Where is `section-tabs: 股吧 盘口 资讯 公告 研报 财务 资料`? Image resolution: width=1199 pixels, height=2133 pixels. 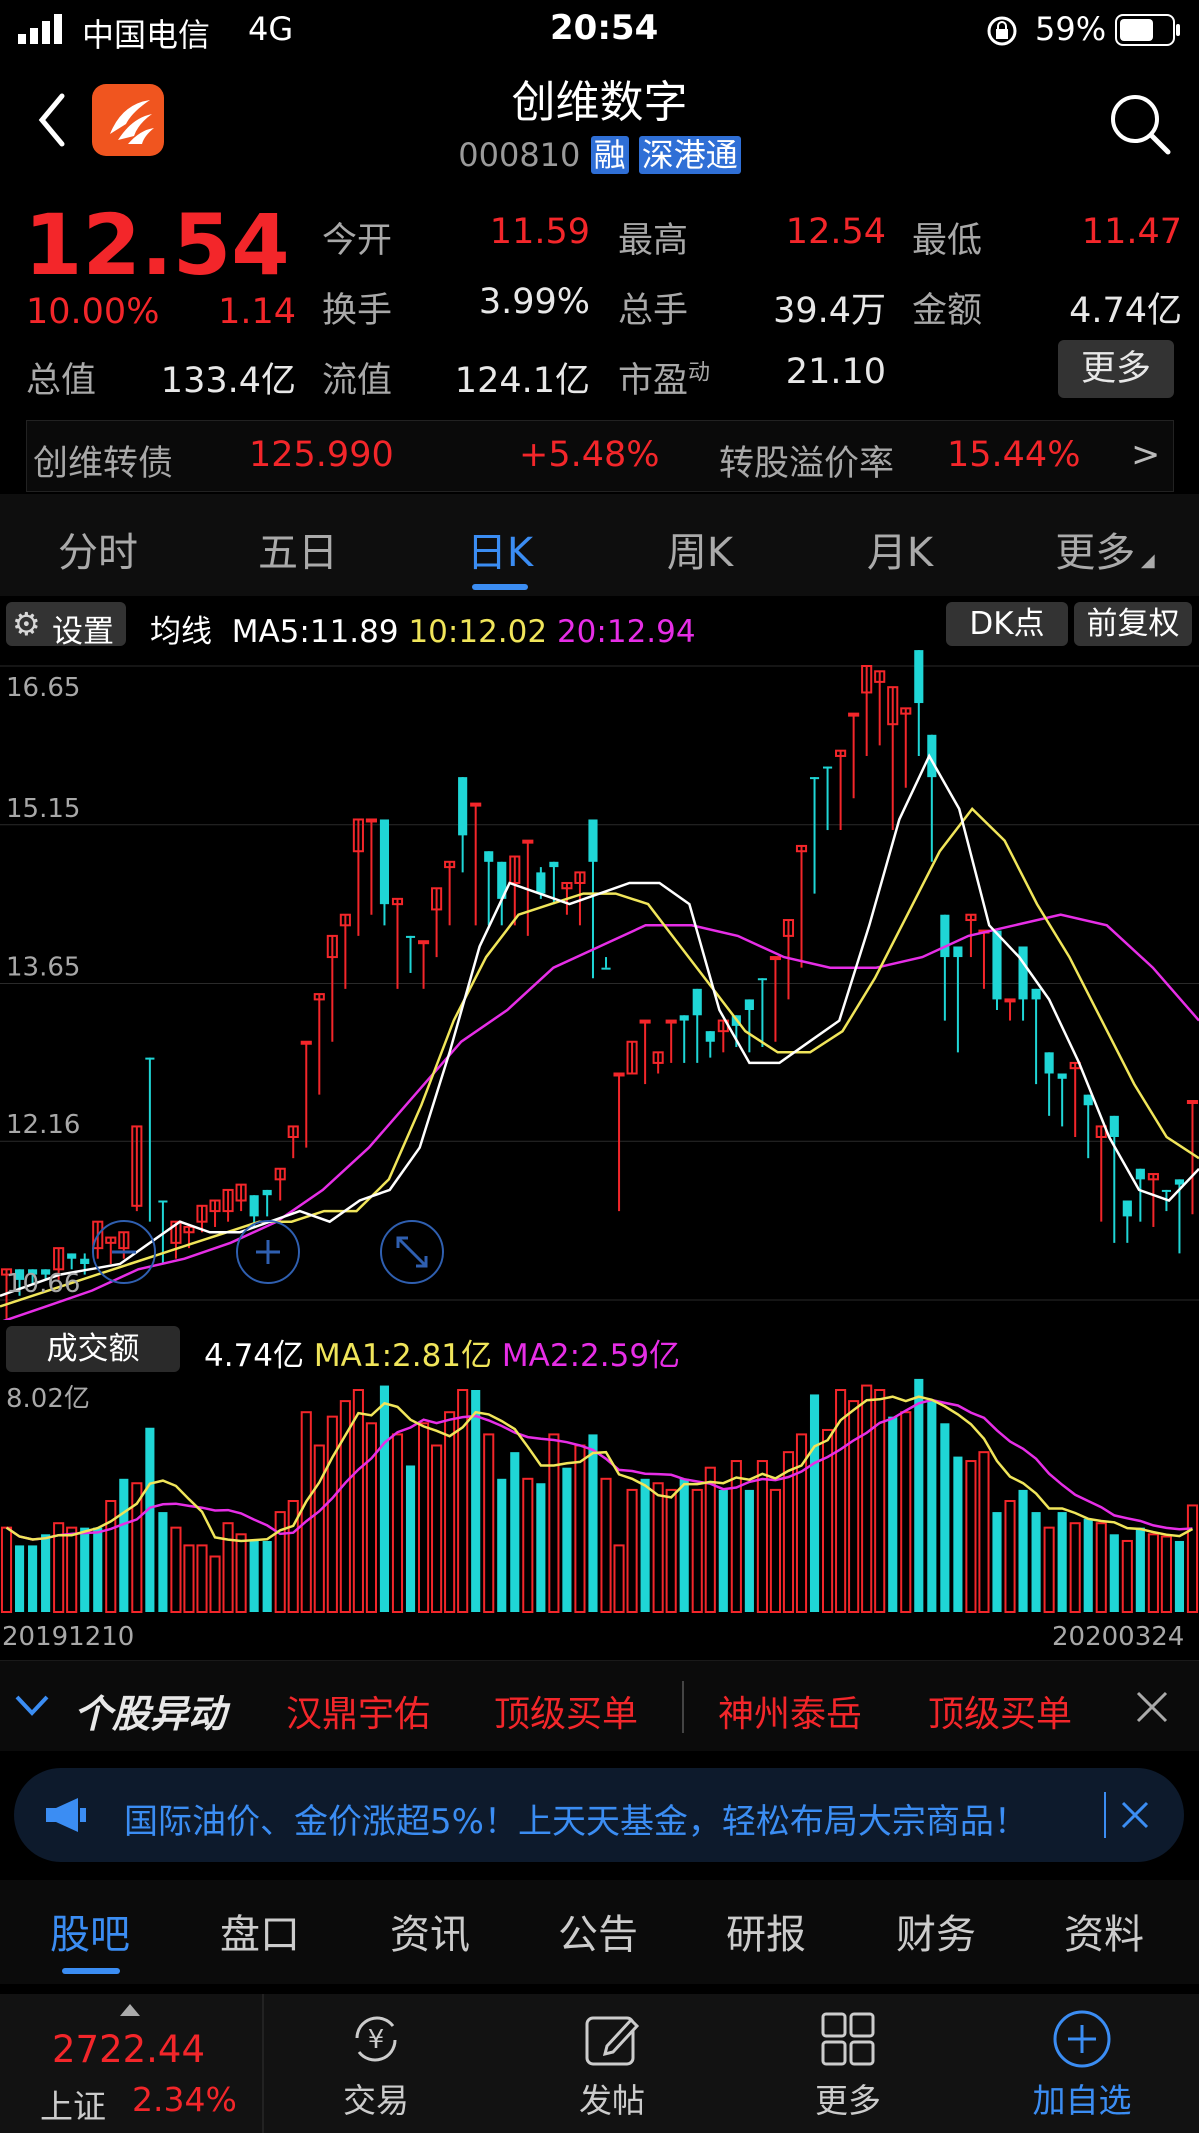
section-tabs: 股吧 盘口 资讯 公告 研报 财务 资料 is located at coordinates (599, 1932).